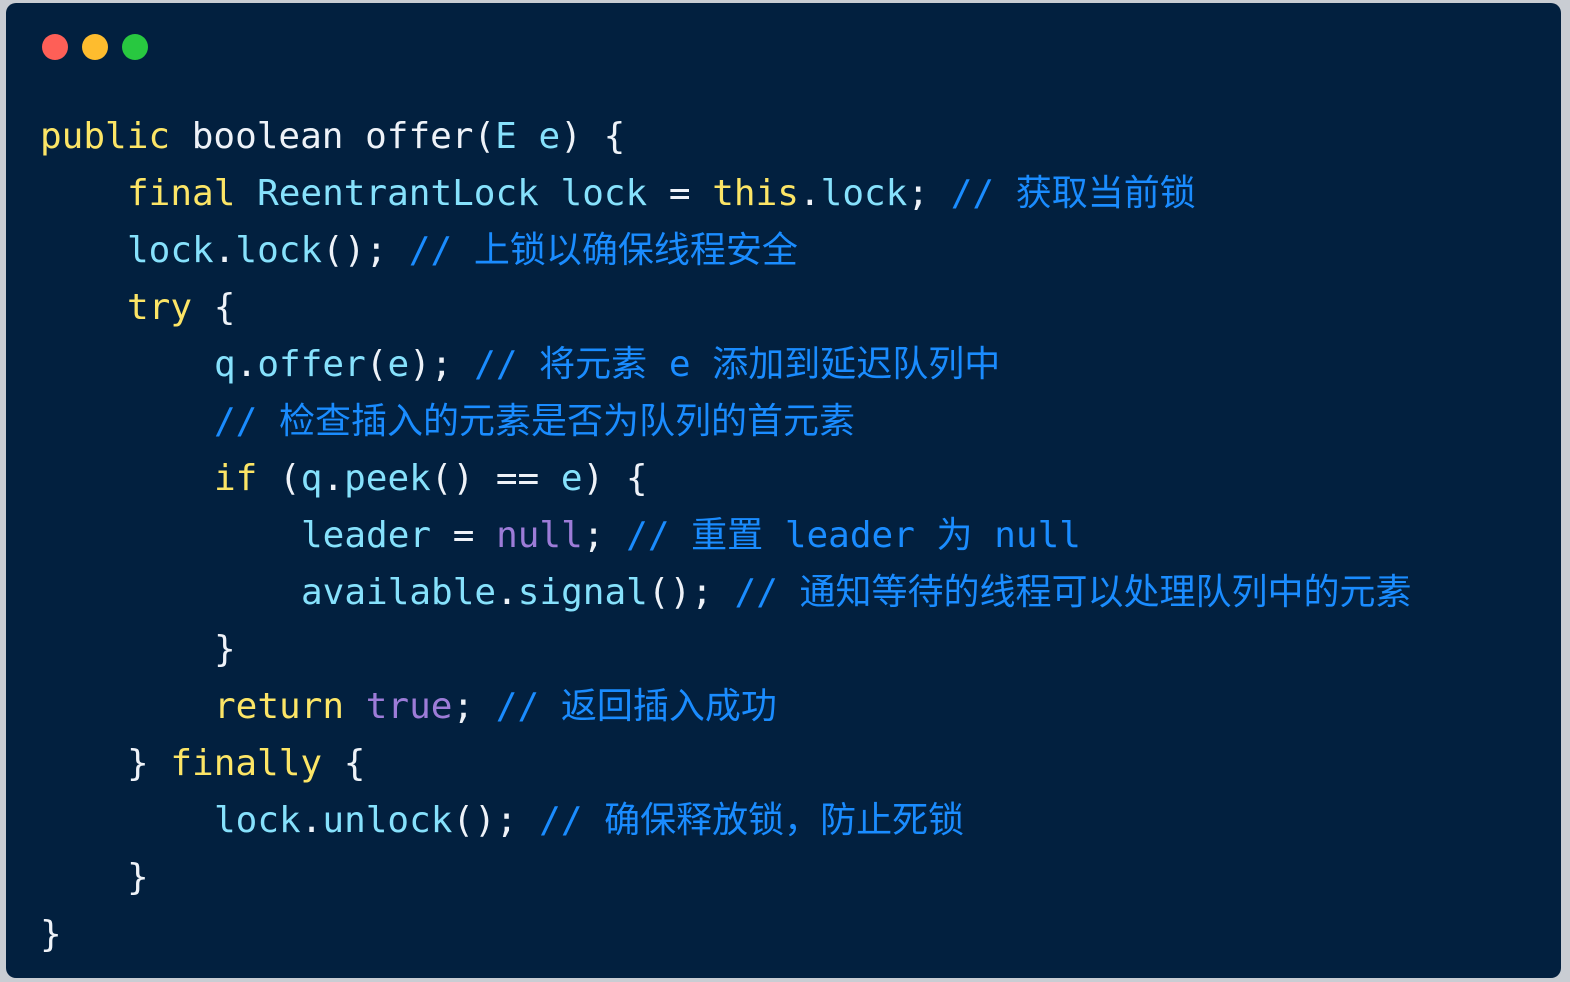 The width and height of the screenshot is (1570, 982). I want to click on code-line: return true; // 返回插入成功, so click(726, 706).